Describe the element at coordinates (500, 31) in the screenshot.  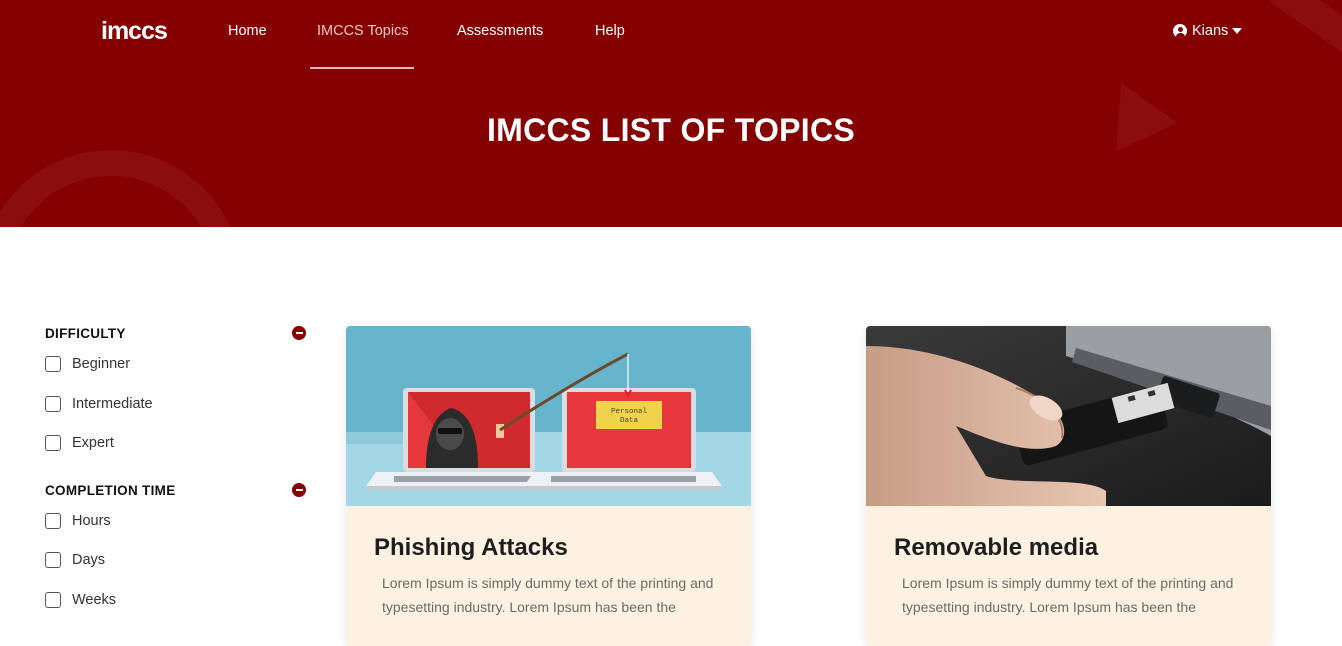
I see `nav-assessments: Assessments` at that location.